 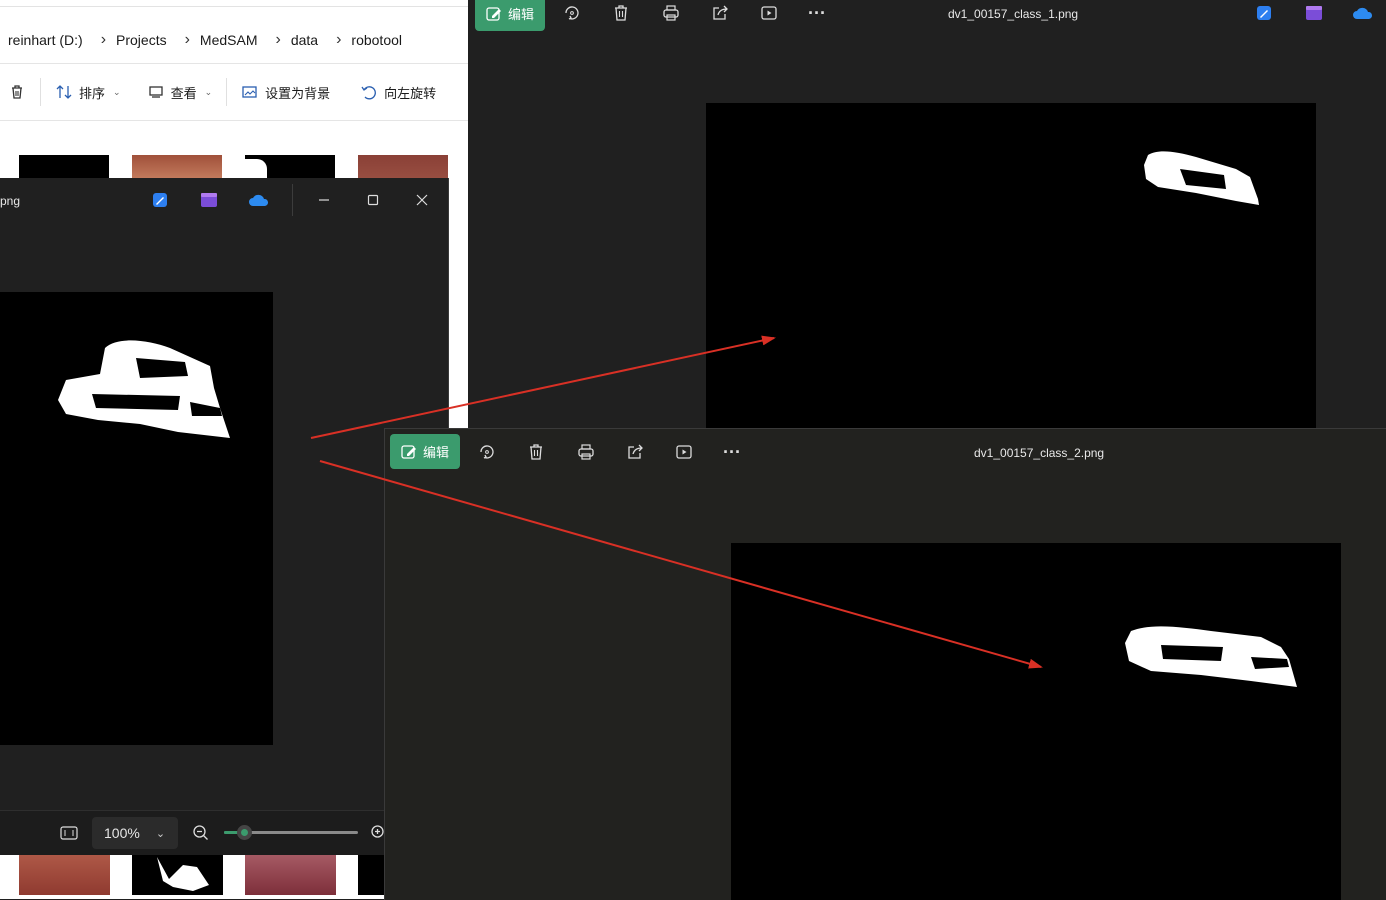 I want to click on window-title: png, so click(x=10, y=201).